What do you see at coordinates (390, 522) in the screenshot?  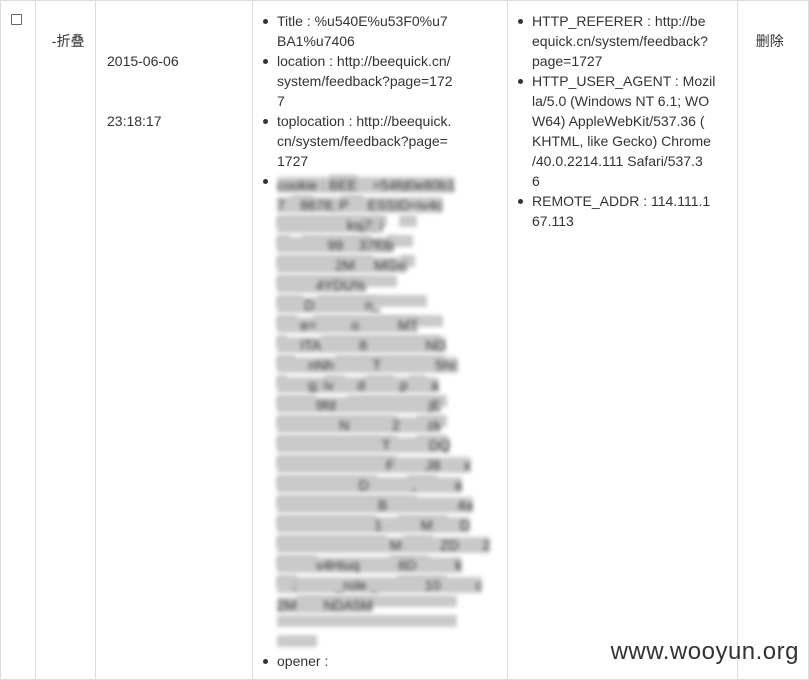 I see `cookie-line: 1 M D` at bounding box center [390, 522].